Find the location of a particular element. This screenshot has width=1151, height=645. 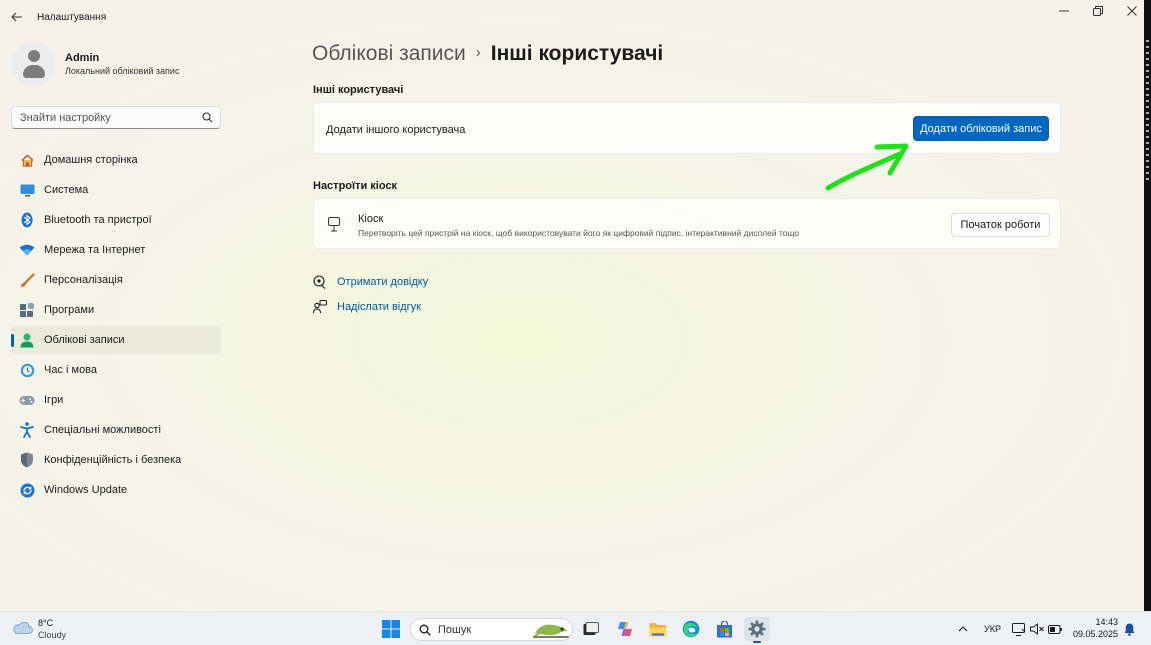

gamepad-icon is located at coordinates (27, 400).